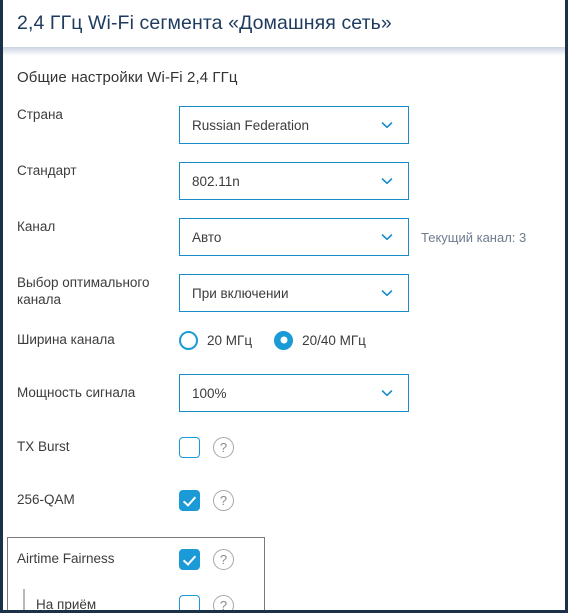  I want to click on country-select-value: Russian Federation, so click(251, 125).